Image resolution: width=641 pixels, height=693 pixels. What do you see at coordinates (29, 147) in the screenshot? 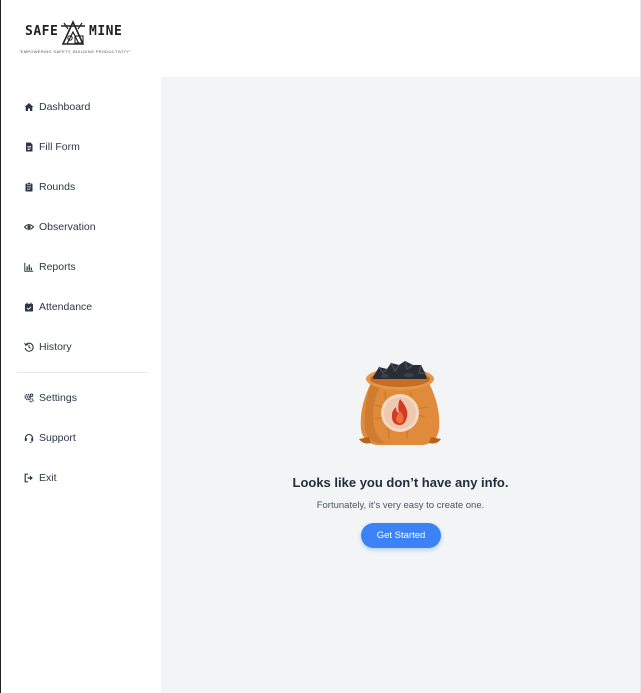
I see `file-icon` at bounding box center [29, 147].